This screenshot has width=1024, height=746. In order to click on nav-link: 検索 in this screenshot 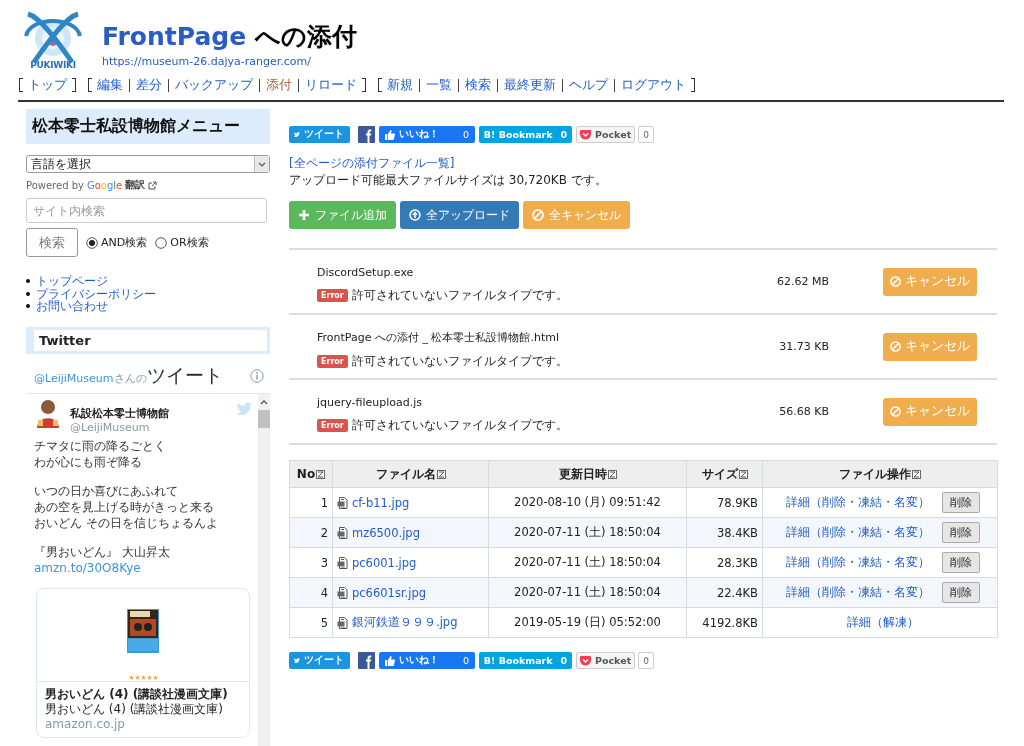, I will do `click(478, 85)`.